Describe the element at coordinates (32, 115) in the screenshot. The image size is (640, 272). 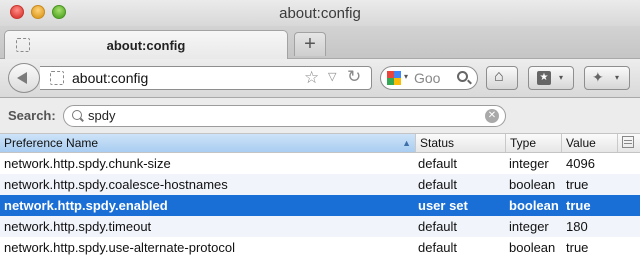
I see `search-label: Search:` at that location.